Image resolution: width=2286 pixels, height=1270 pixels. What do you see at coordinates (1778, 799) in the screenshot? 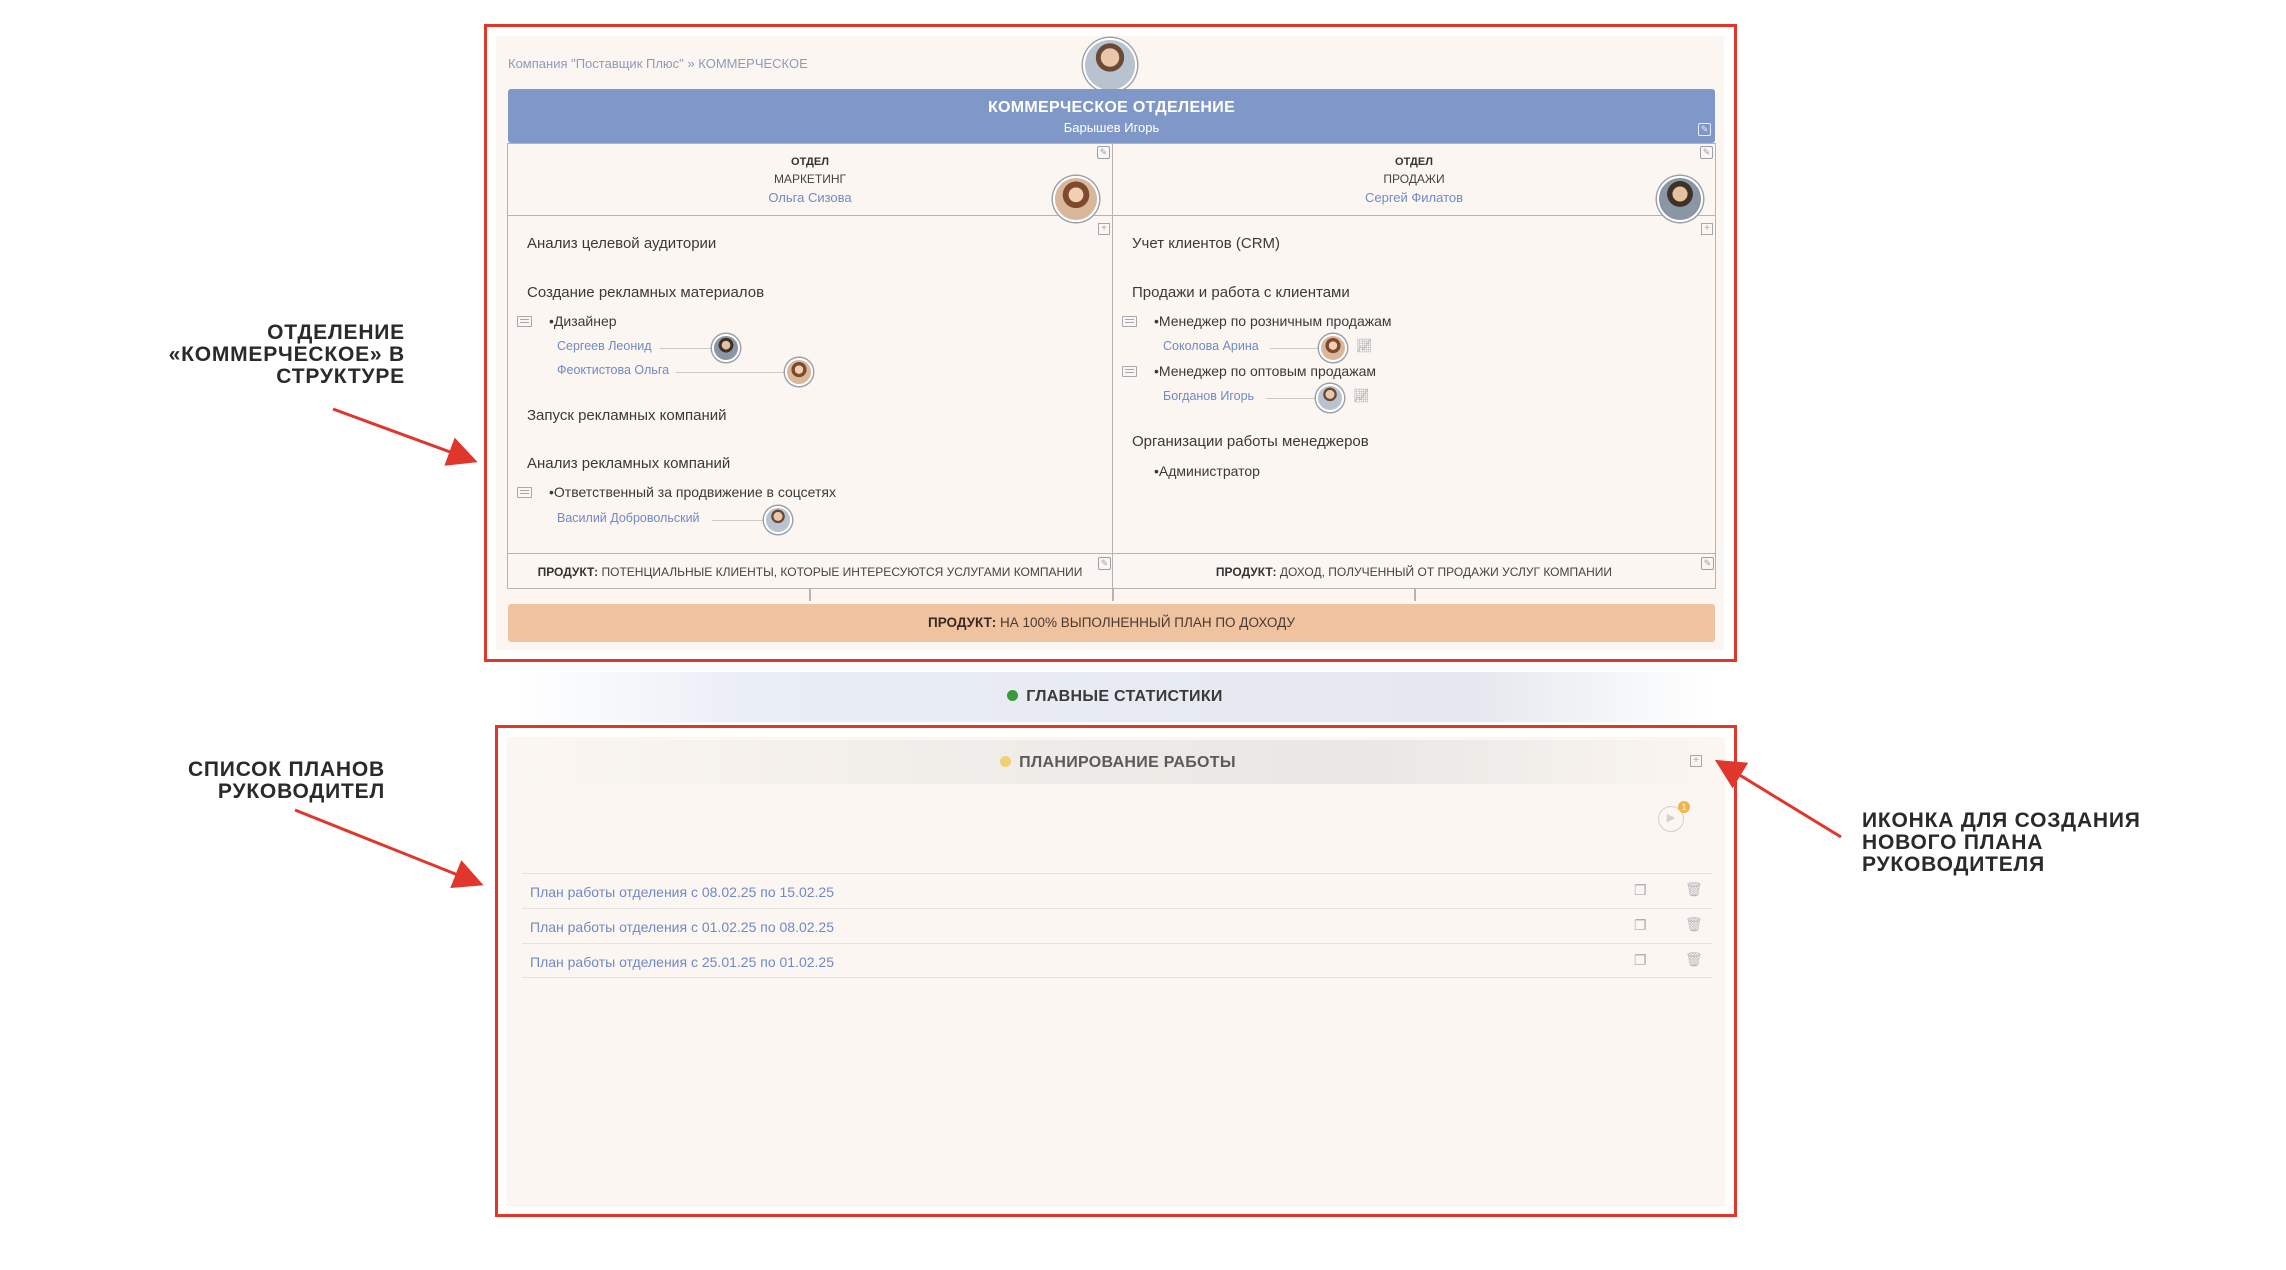
I see `arrow-to-add-icon` at bounding box center [1778, 799].